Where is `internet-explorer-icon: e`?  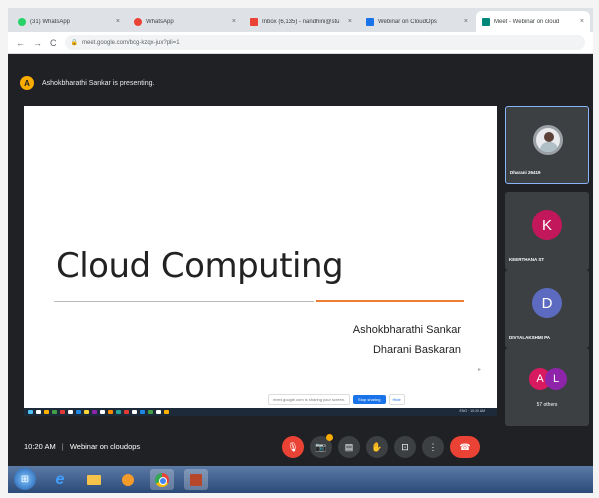
internet-explorer-icon: e is located at coordinates (60, 479).